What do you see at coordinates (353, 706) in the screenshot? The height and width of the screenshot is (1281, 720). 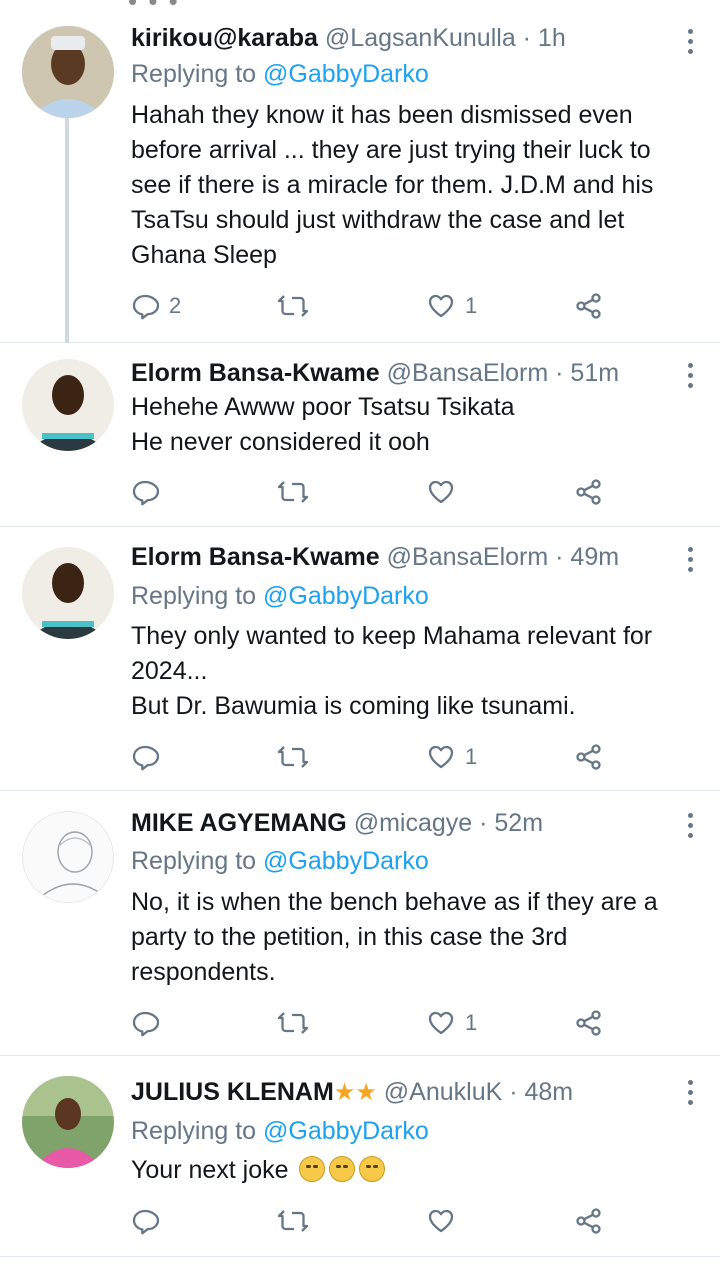 I see `tweet-text-line: But Dr. Bawumia is coming like tsunami.` at bounding box center [353, 706].